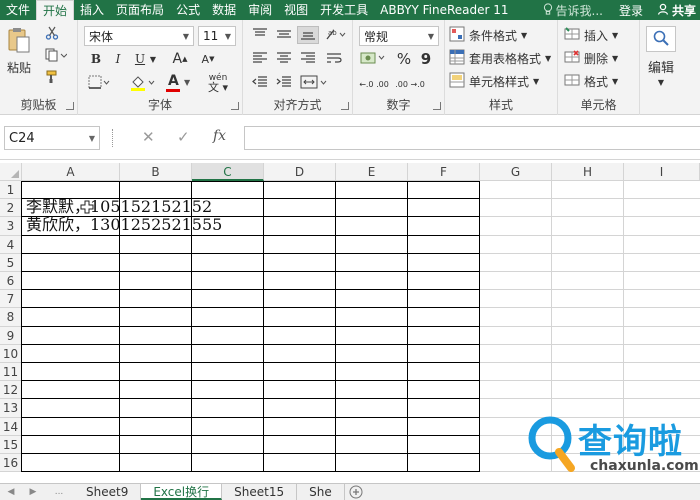 This screenshot has width=700, height=500. I want to click on column-header-e: E, so click(372, 172).